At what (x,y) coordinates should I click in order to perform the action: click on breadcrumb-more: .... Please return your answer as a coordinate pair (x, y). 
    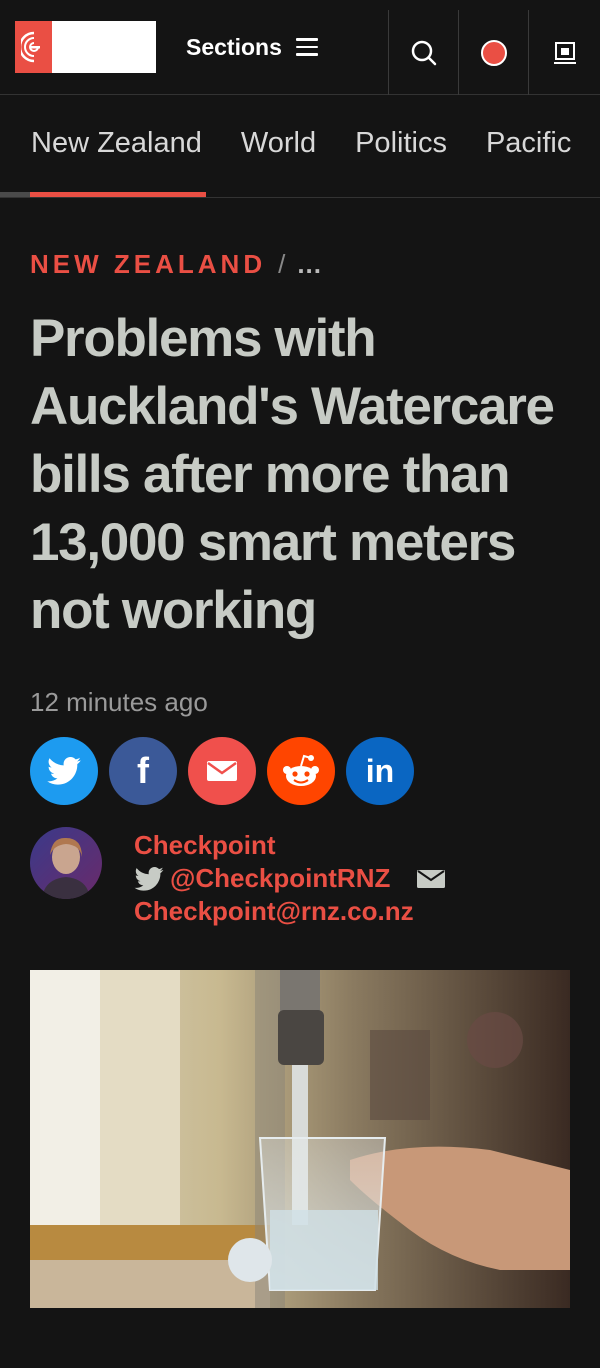
    Looking at the image, I should click on (309, 264).